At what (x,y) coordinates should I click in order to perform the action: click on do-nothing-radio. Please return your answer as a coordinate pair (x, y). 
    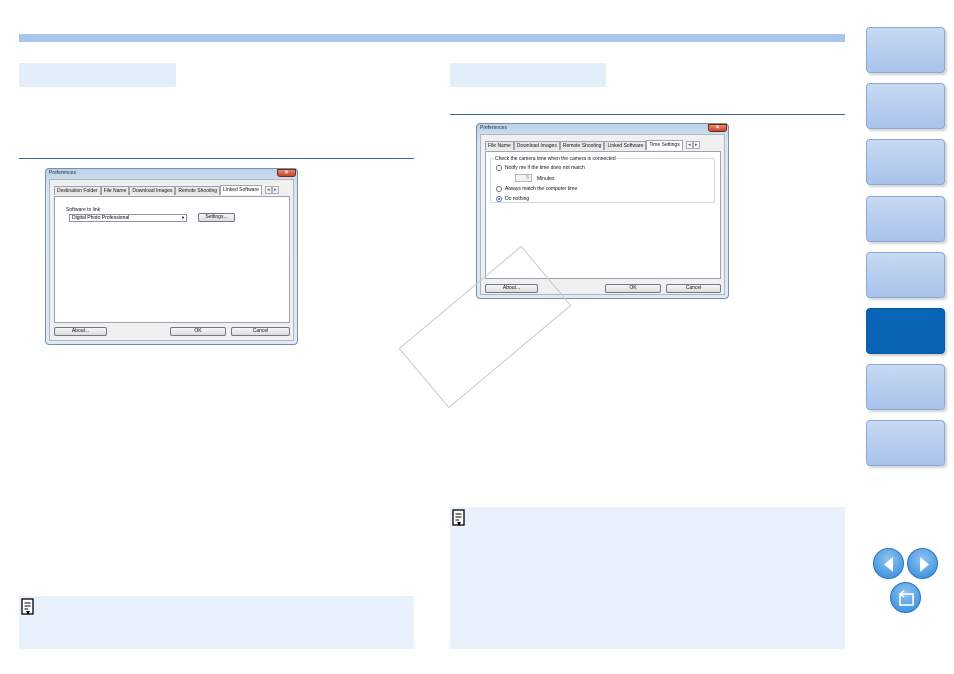
    Looking at the image, I should click on (499, 199).